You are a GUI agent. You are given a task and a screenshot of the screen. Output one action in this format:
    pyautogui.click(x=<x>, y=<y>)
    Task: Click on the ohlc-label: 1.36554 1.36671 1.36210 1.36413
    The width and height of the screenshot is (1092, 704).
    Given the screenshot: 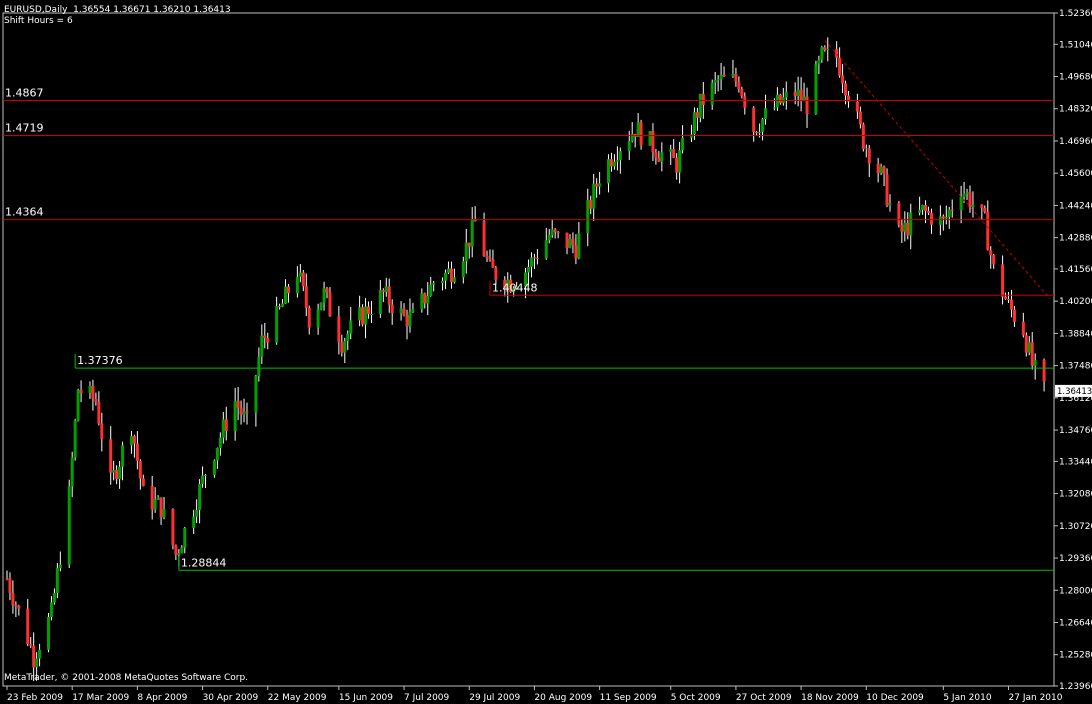 What is the action you would take?
    pyautogui.click(x=152, y=10)
    